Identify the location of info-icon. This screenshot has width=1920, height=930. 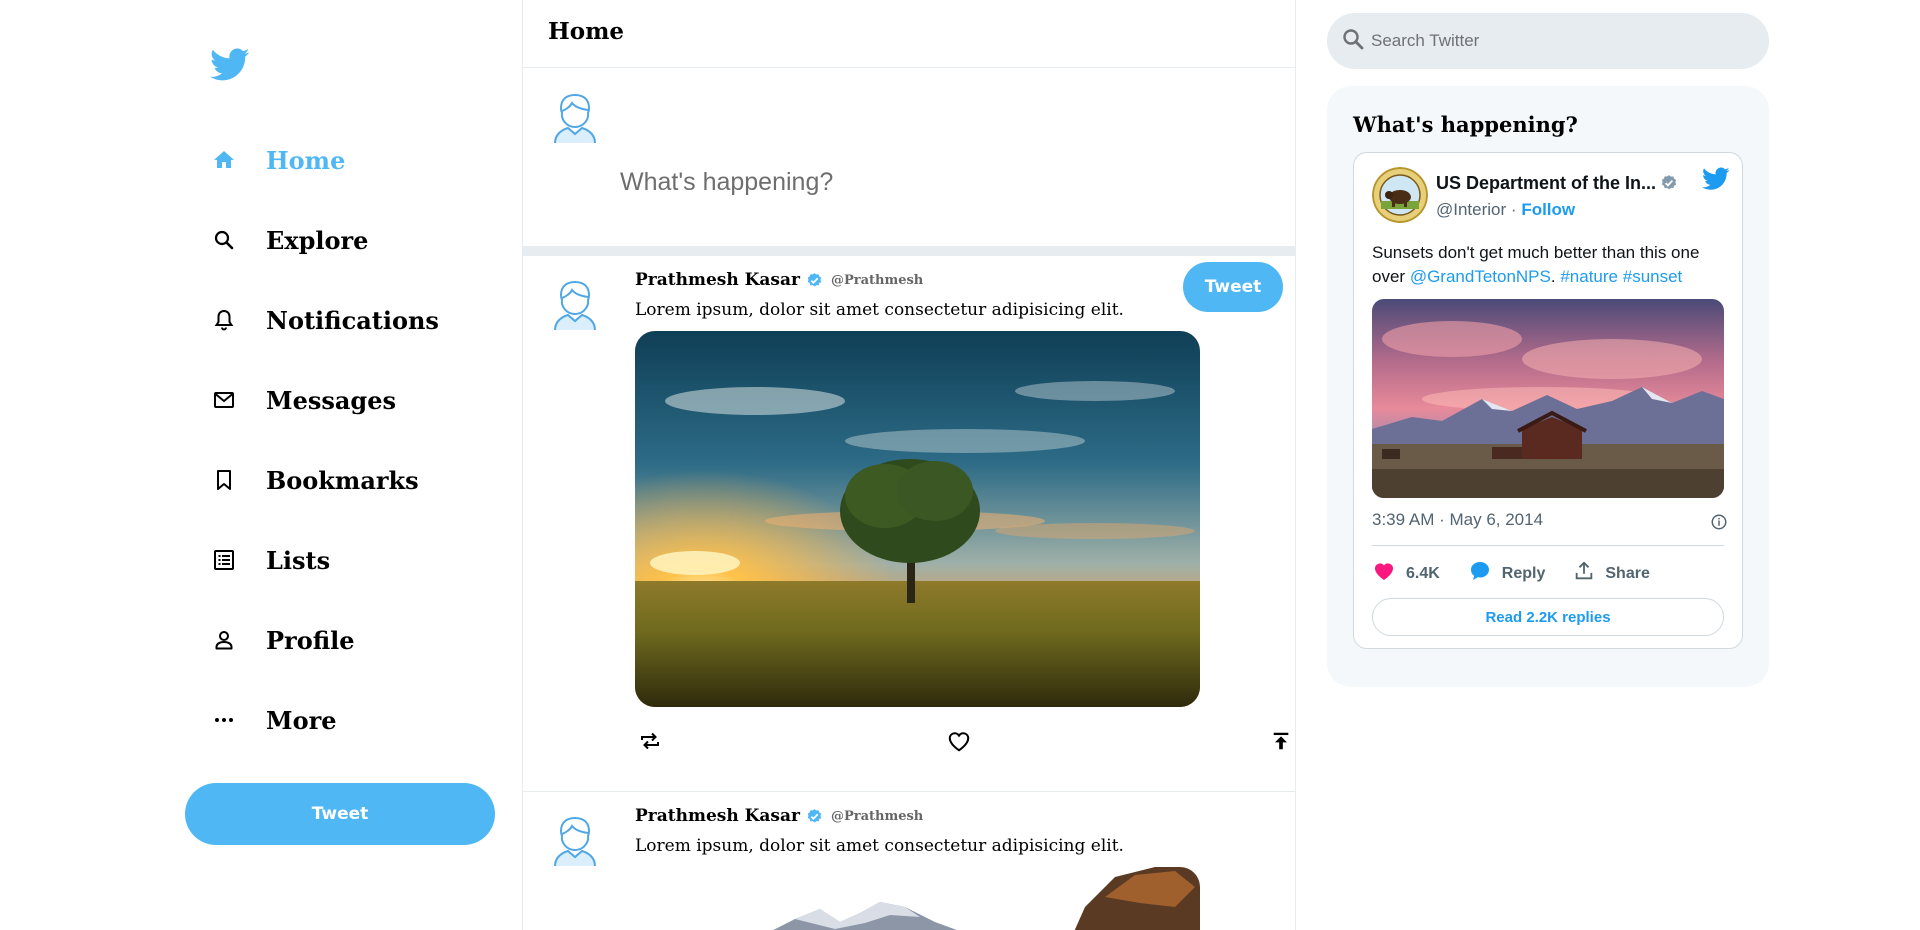
(1719, 524).